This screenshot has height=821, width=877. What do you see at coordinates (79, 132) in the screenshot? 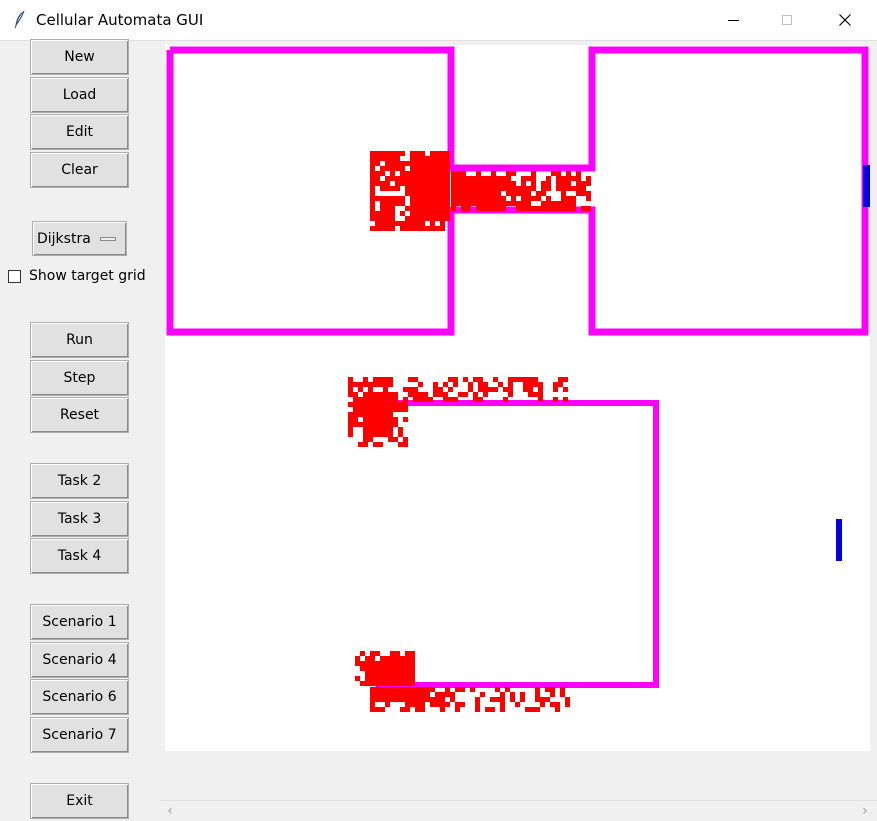
I see `edit-button: Edit` at bounding box center [79, 132].